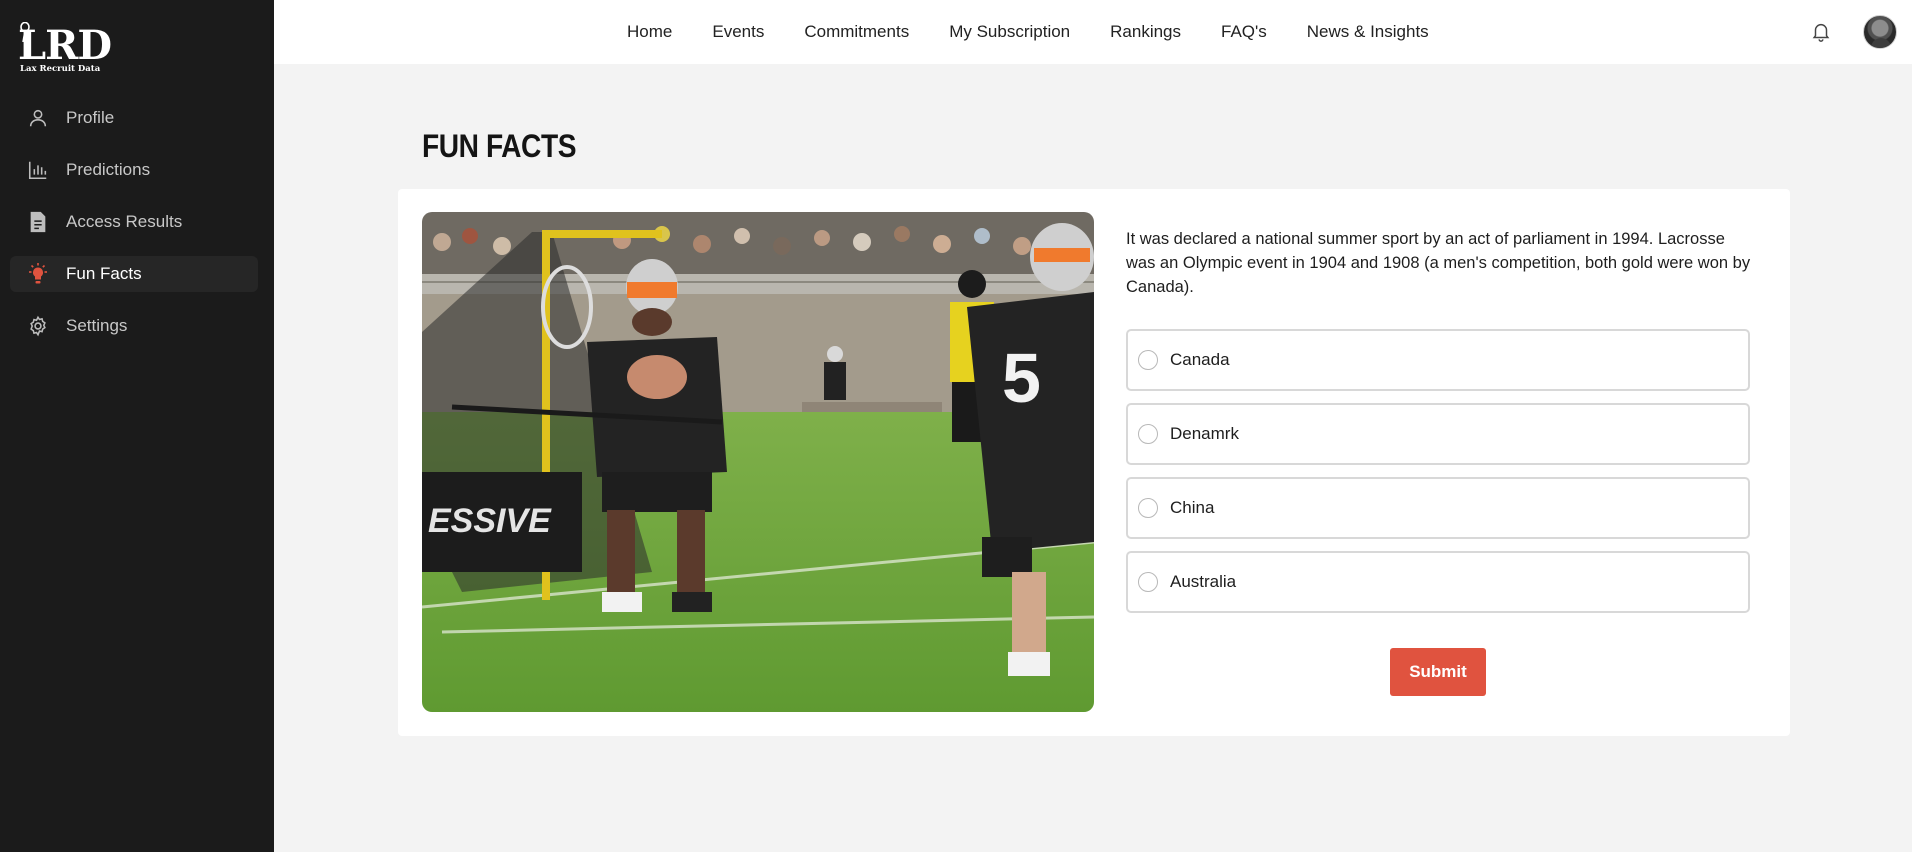 The height and width of the screenshot is (852, 1912). I want to click on answer-option-label: Australia, so click(1203, 581).